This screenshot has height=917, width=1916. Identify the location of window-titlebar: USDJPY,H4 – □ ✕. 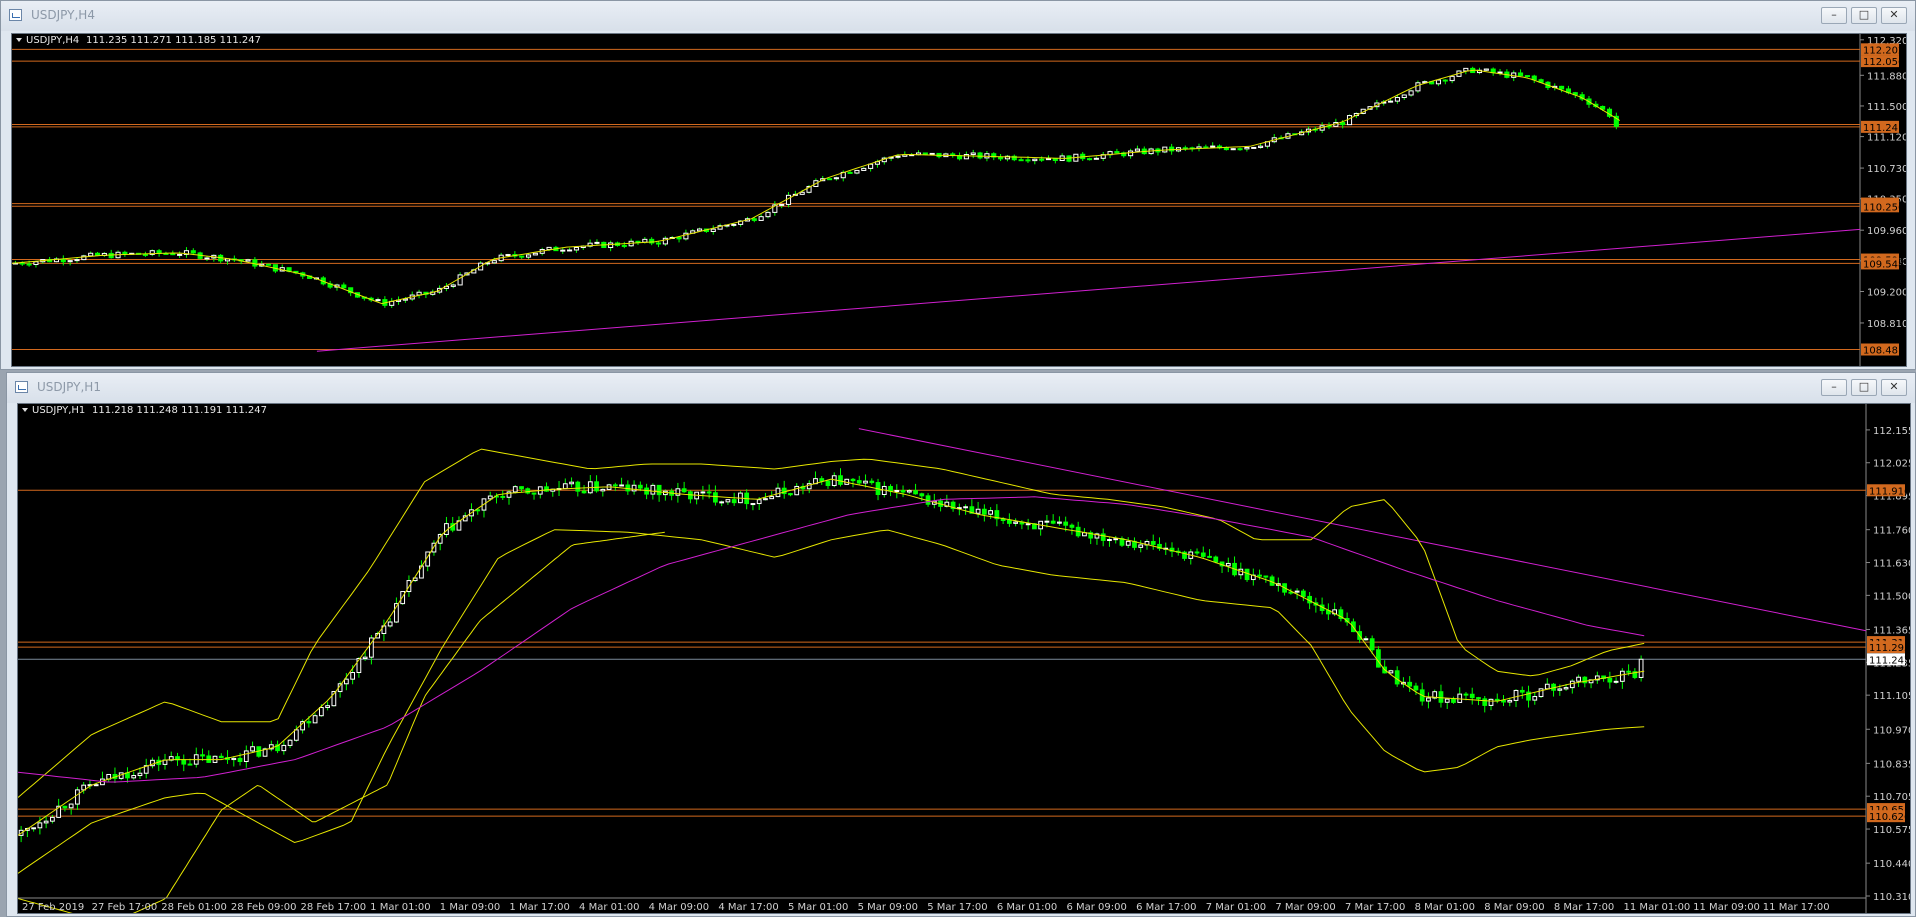
(958, 16).